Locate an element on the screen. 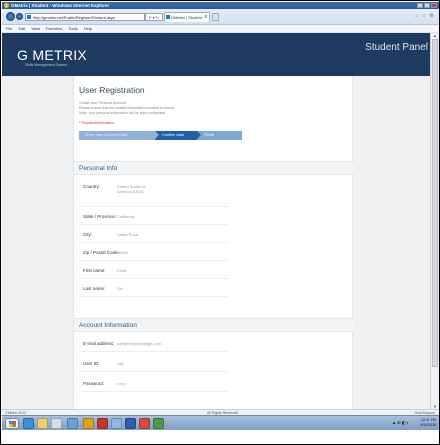 The image size is (440, 445). clock-date: 9/14/2016 is located at coordinates (428, 425).